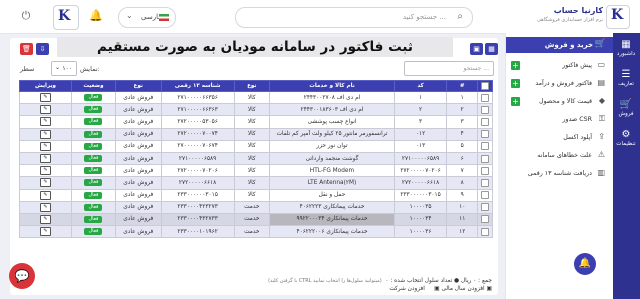 Image resolution: width=640 pixels, height=299 pixels. I want to click on col-header-status: وضعیت, so click(93, 86).